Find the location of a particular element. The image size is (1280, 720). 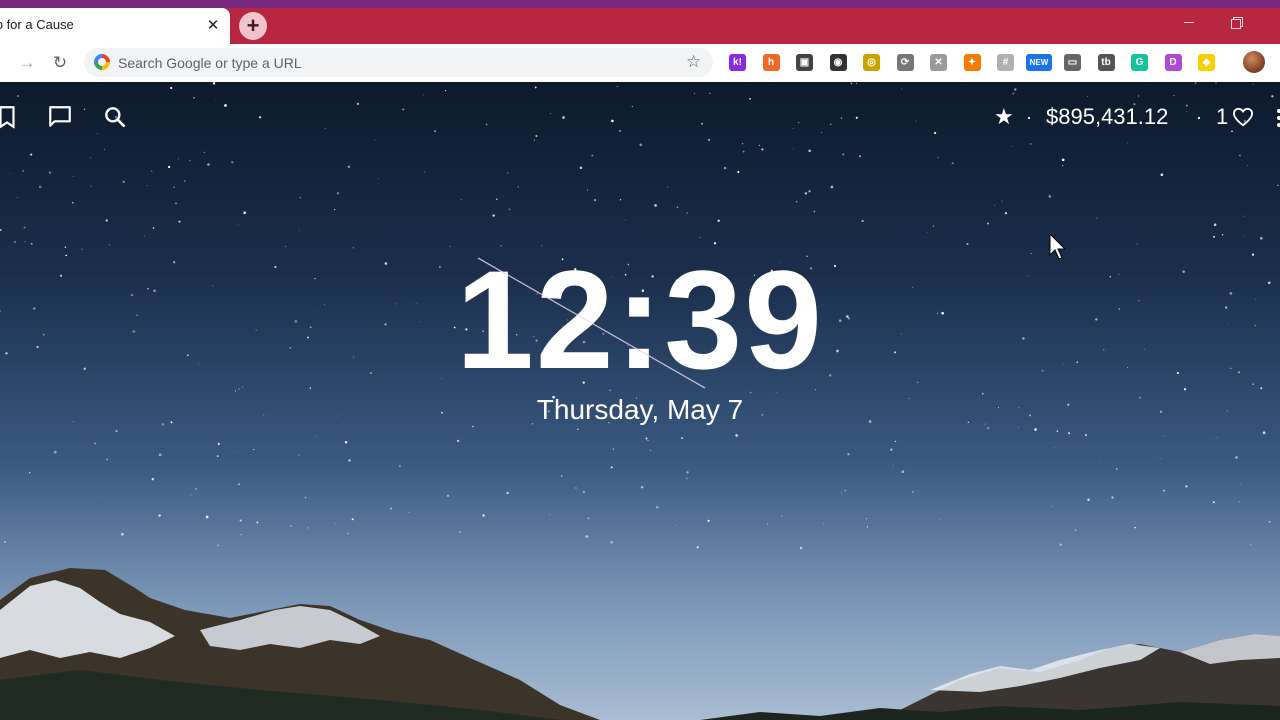

hearts-count: 1 is located at coordinates (1222, 117).